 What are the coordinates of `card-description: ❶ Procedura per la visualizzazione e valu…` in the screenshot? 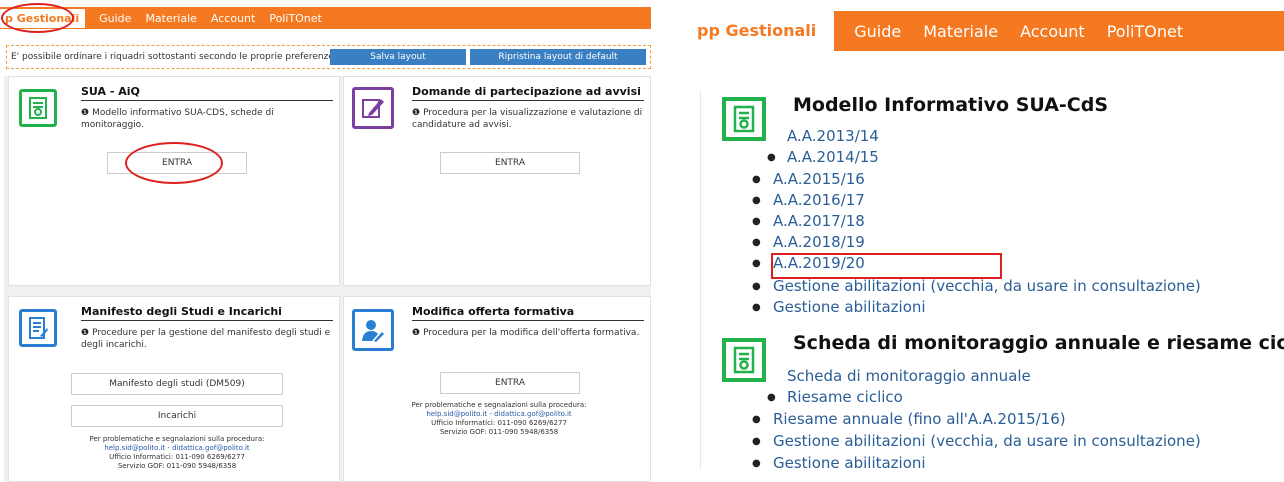 It's located at (527, 119).